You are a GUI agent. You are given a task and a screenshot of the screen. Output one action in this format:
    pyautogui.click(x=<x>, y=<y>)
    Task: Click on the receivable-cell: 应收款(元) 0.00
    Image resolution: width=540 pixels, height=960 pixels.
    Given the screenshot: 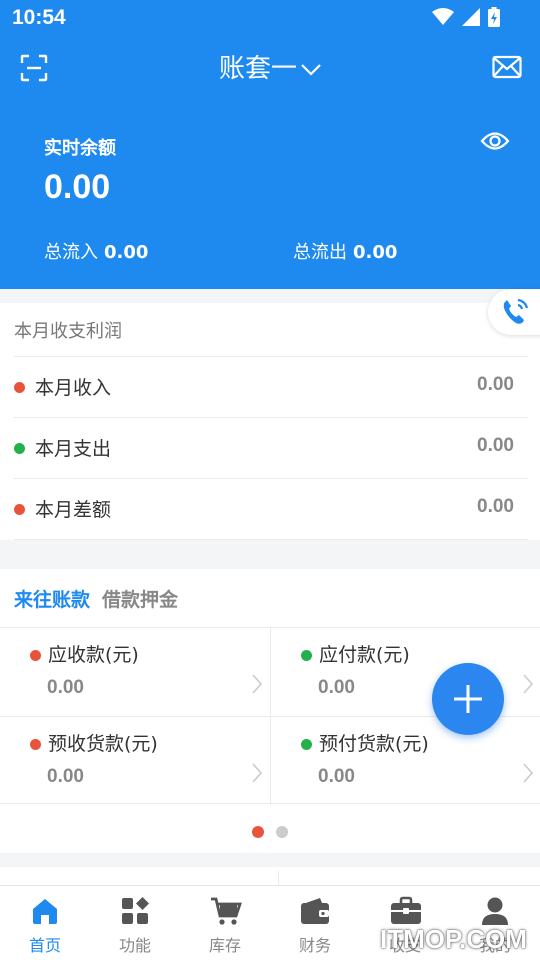 What is the action you would take?
    pyautogui.click(x=135, y=672)
    